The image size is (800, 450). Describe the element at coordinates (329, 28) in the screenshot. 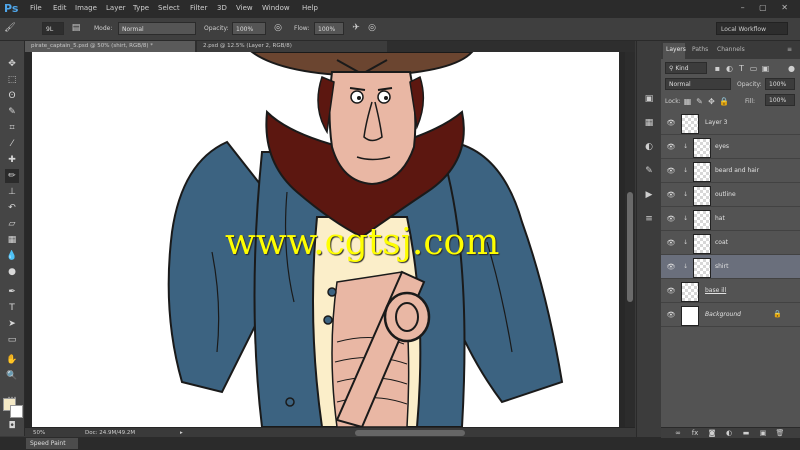

I see `flow-field: 100%` at that location.